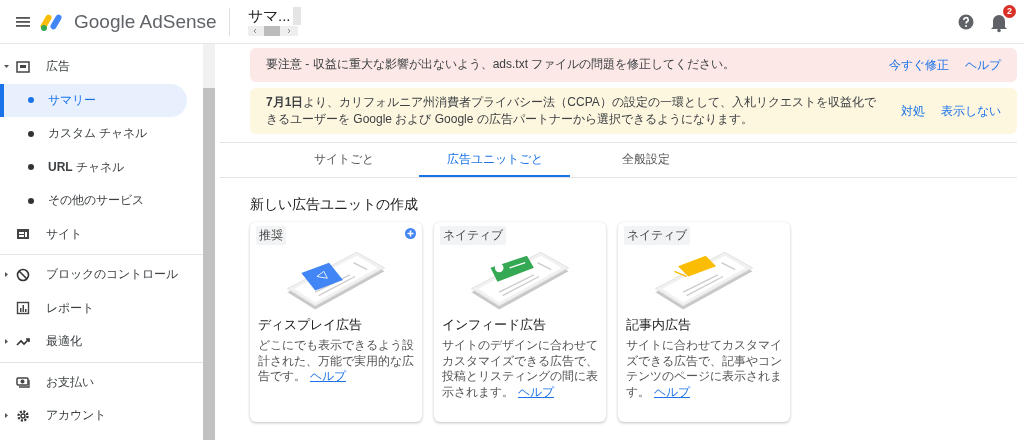 This screenshot has width=1024, height=440. What do you see at coordinates (93, 308) in the screenshot?
I see `nav-item: レポート` at bounding box center [93, 308].